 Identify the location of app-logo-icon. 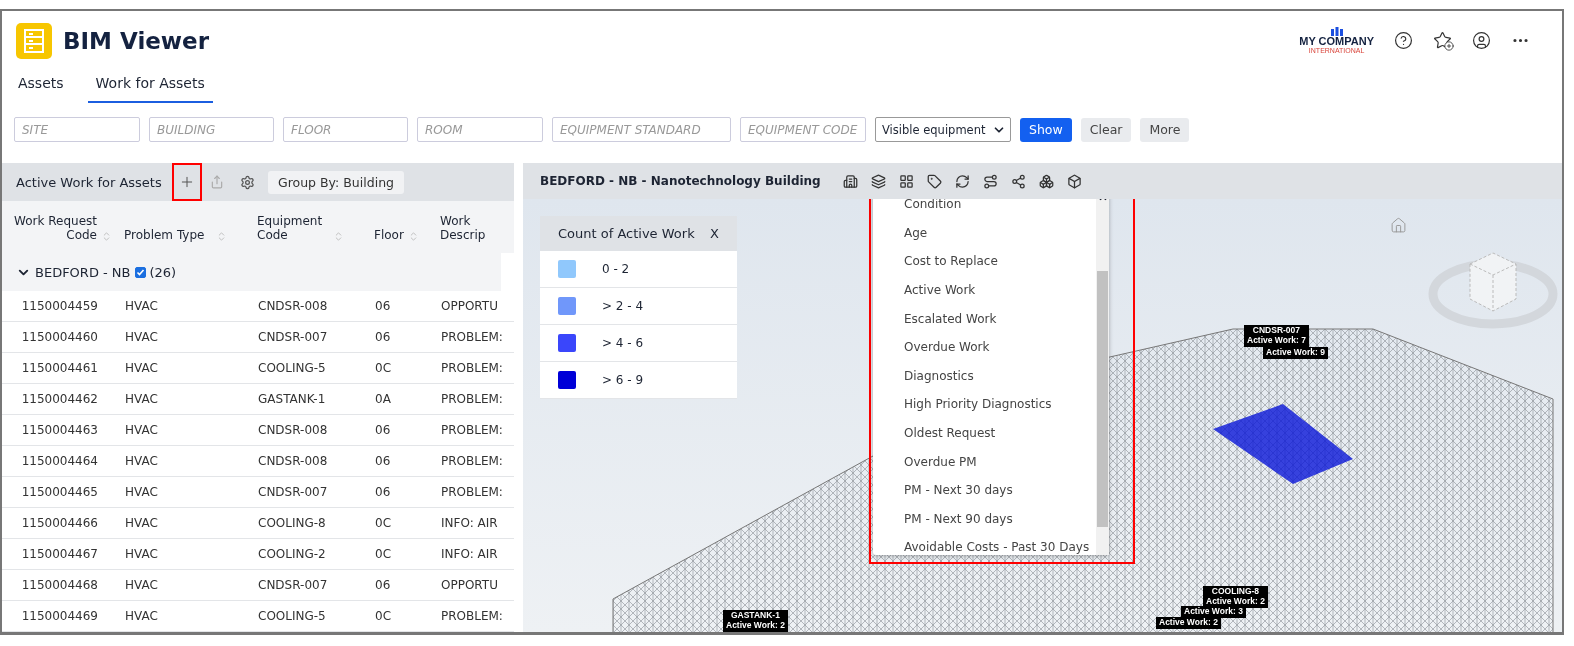
(34, 40).